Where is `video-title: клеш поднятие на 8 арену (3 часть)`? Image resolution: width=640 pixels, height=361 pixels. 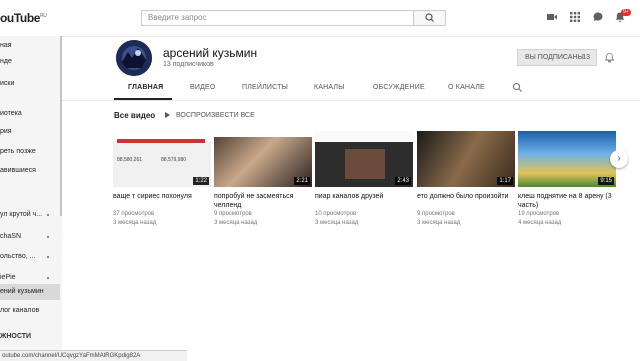 video-title: клеш поднятие на 8 арену (3 часть) is located at coordinates (567, 201).